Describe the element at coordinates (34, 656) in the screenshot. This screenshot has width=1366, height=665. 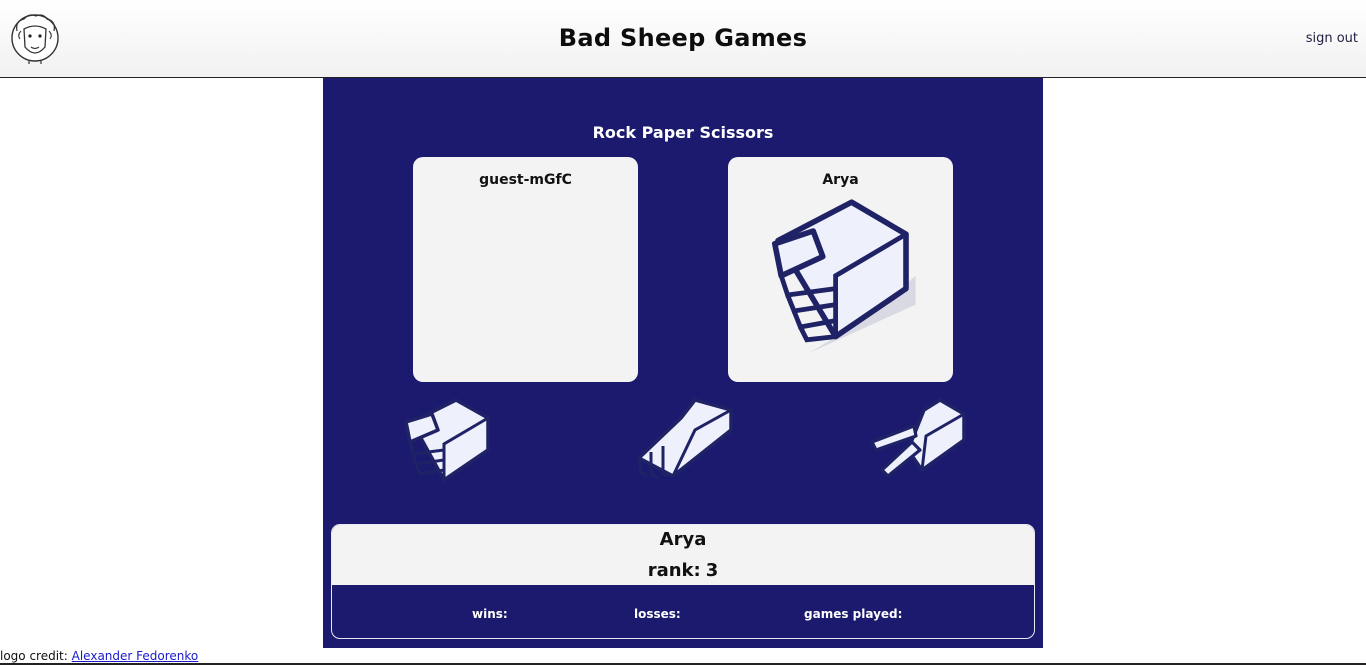
I see `logo-credit-label: logo credit:` at that location.